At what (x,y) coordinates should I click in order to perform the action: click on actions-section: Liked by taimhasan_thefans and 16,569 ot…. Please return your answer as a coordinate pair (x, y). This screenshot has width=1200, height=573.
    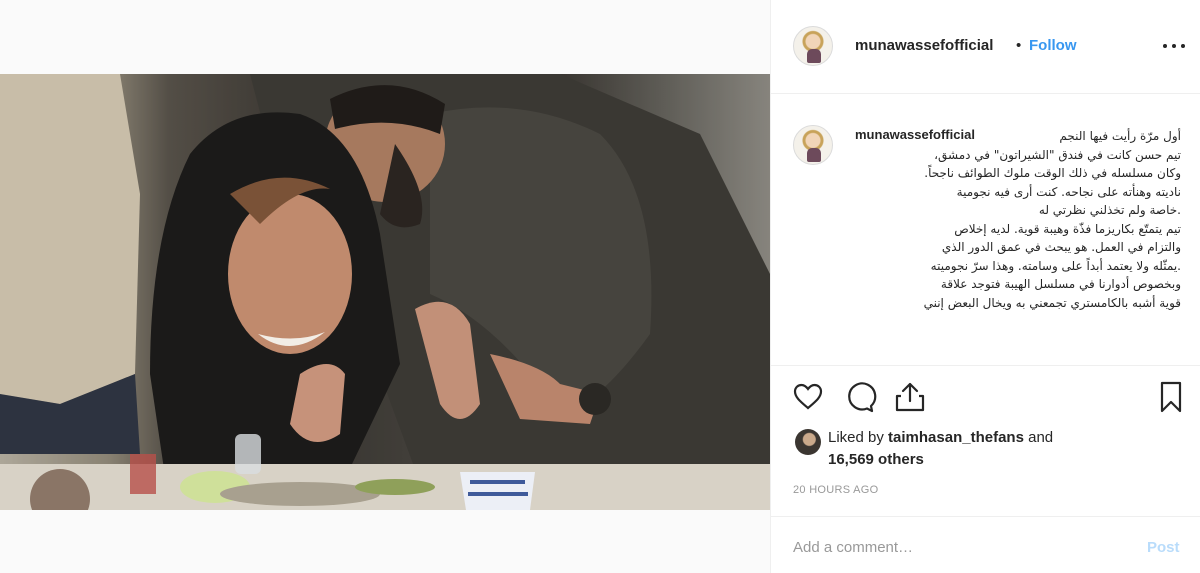
    Looking at the image, I should click on (985, 440).